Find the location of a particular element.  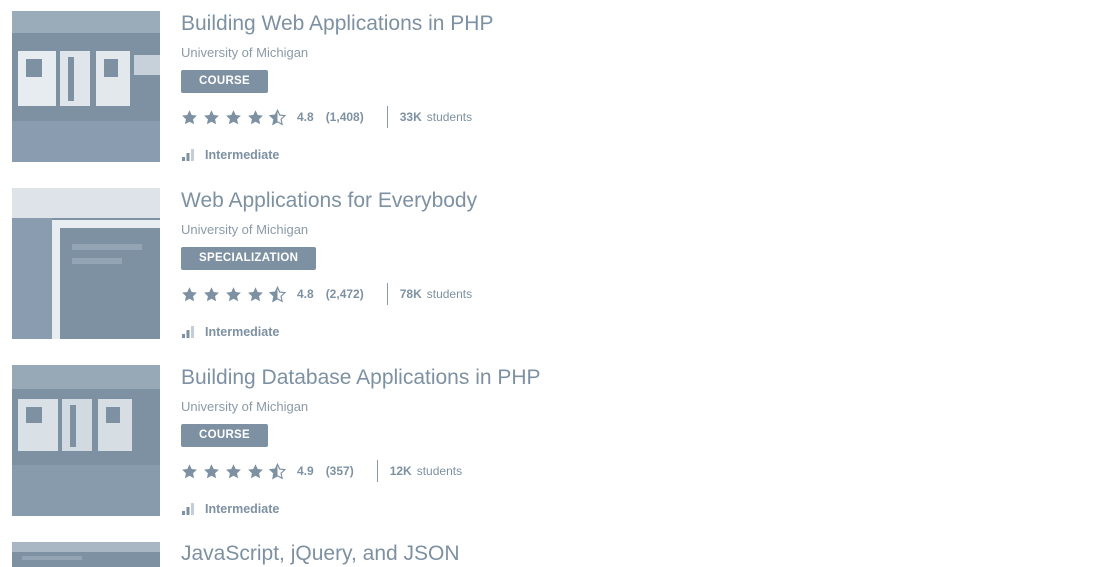

course-title: Building Database Applications in PHP is located at coordinates (361, 378).